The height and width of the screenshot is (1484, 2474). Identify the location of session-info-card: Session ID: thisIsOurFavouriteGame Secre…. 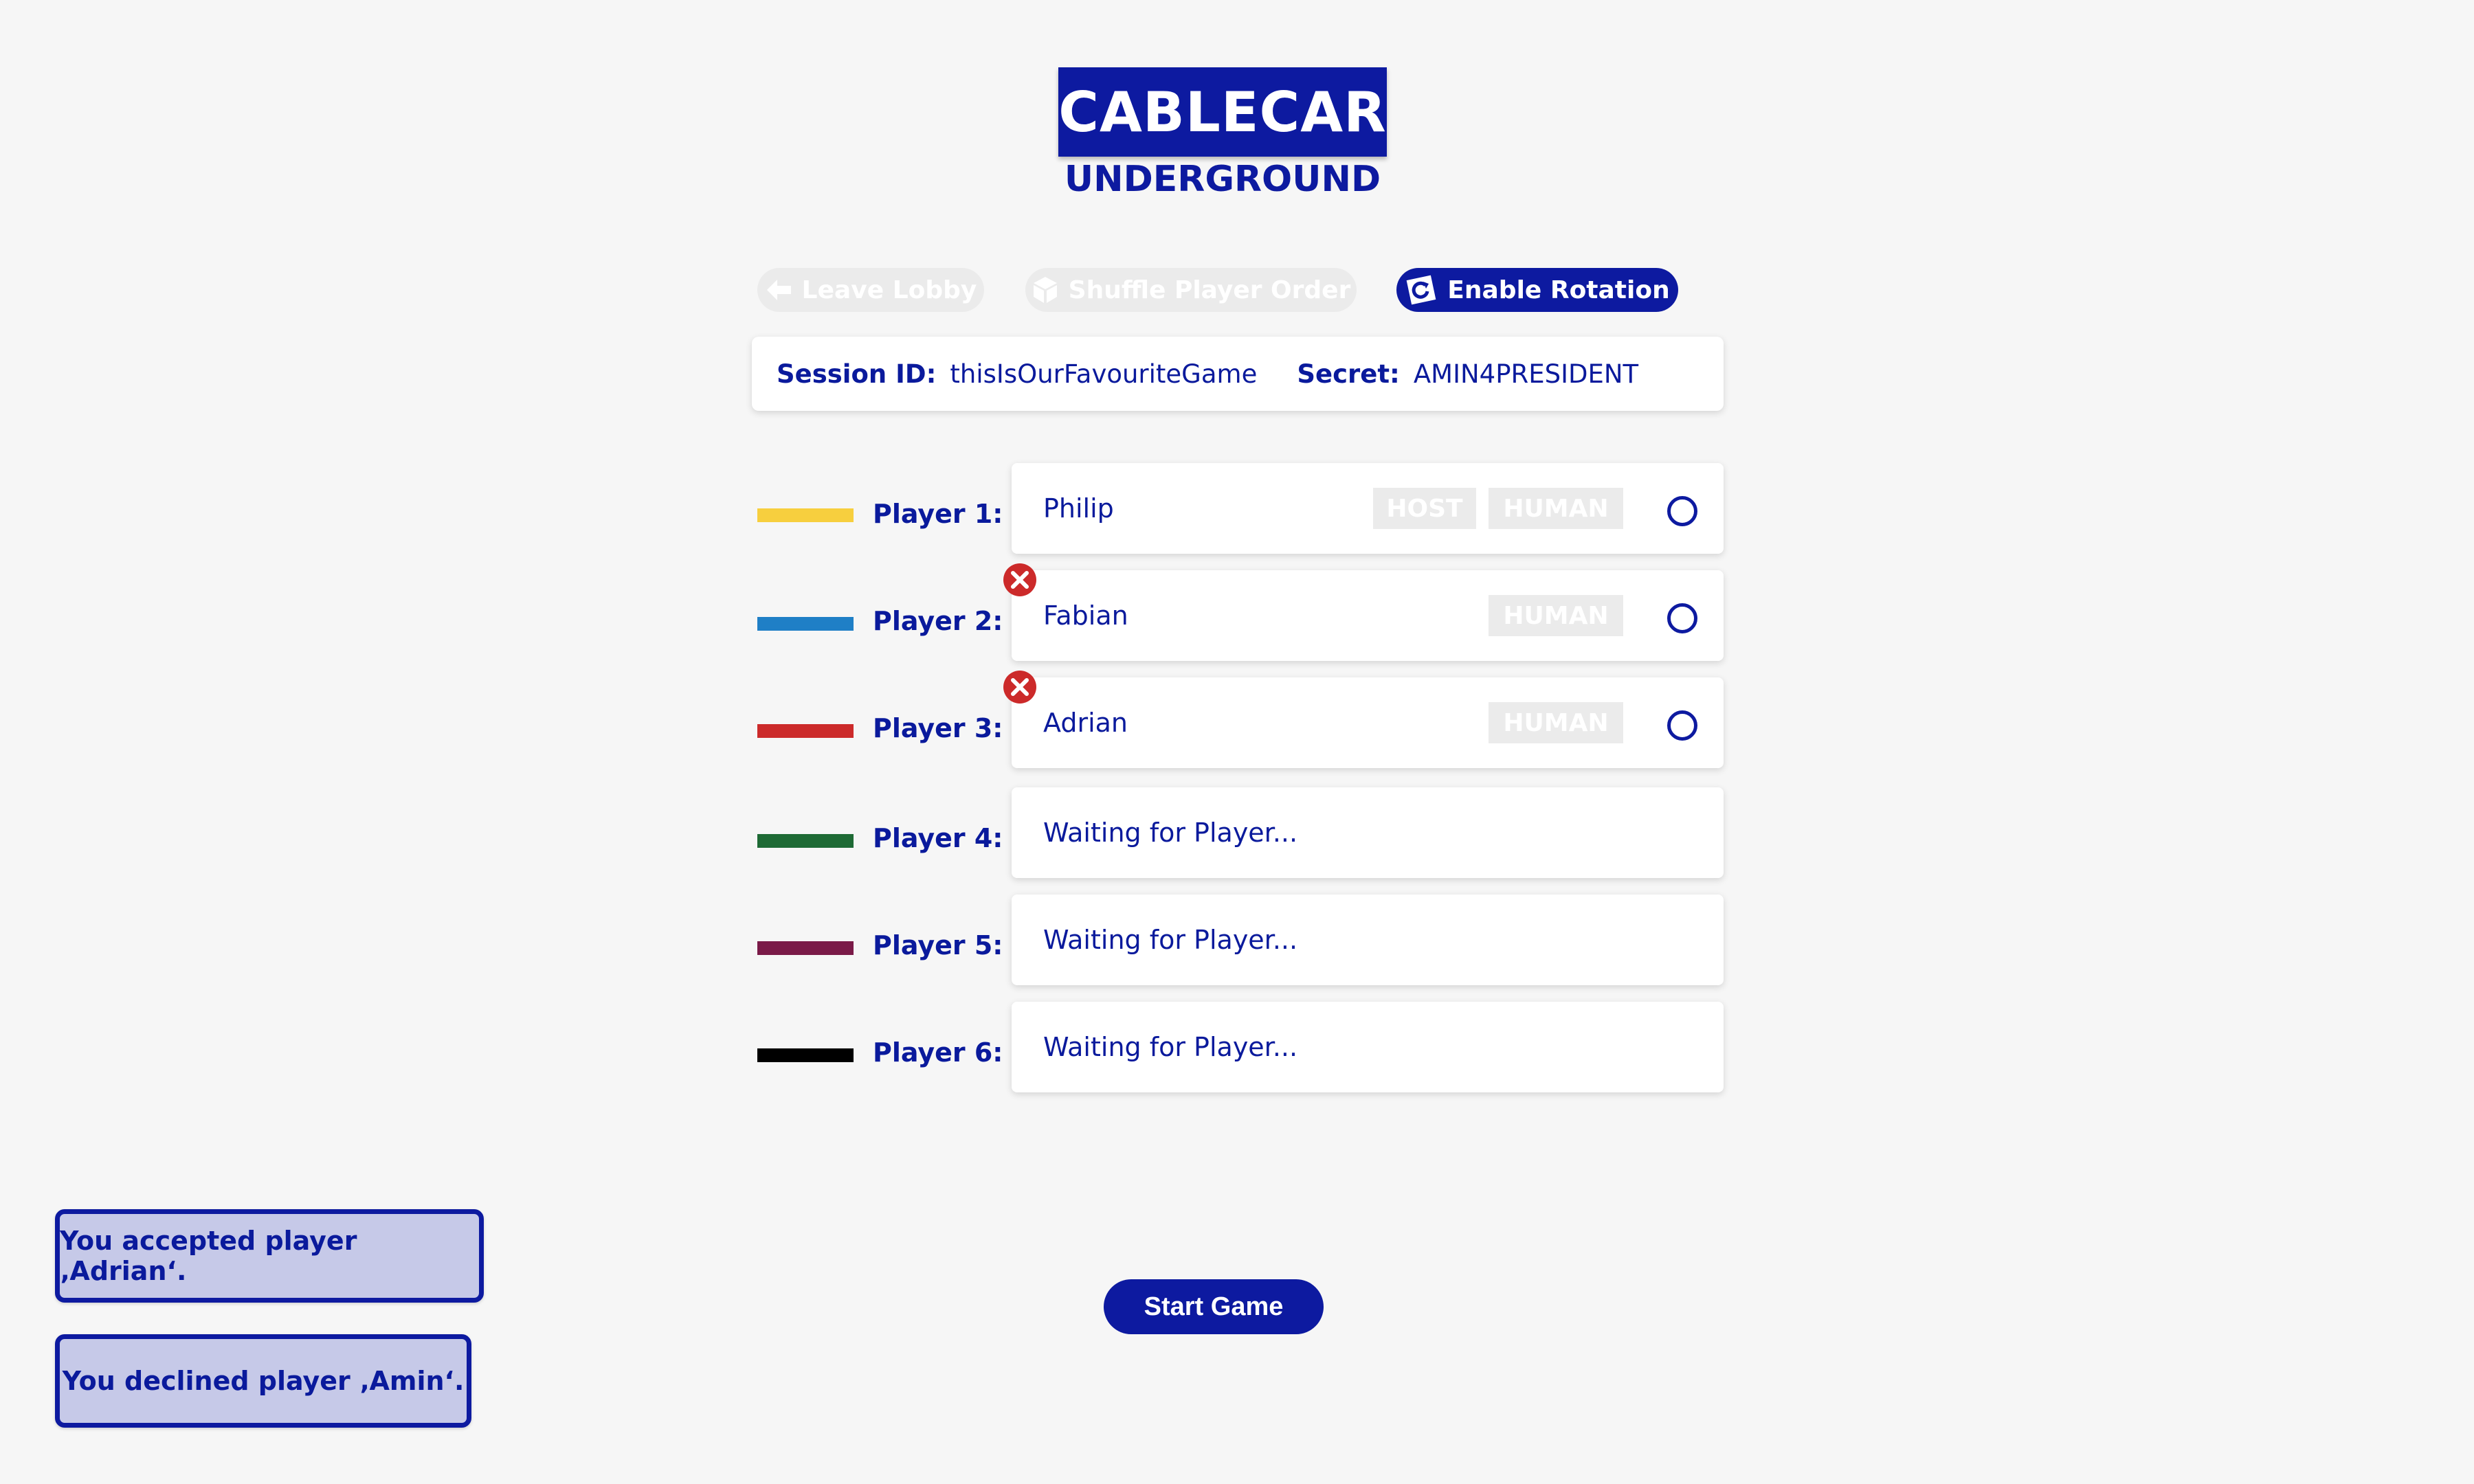
(1238, 374).